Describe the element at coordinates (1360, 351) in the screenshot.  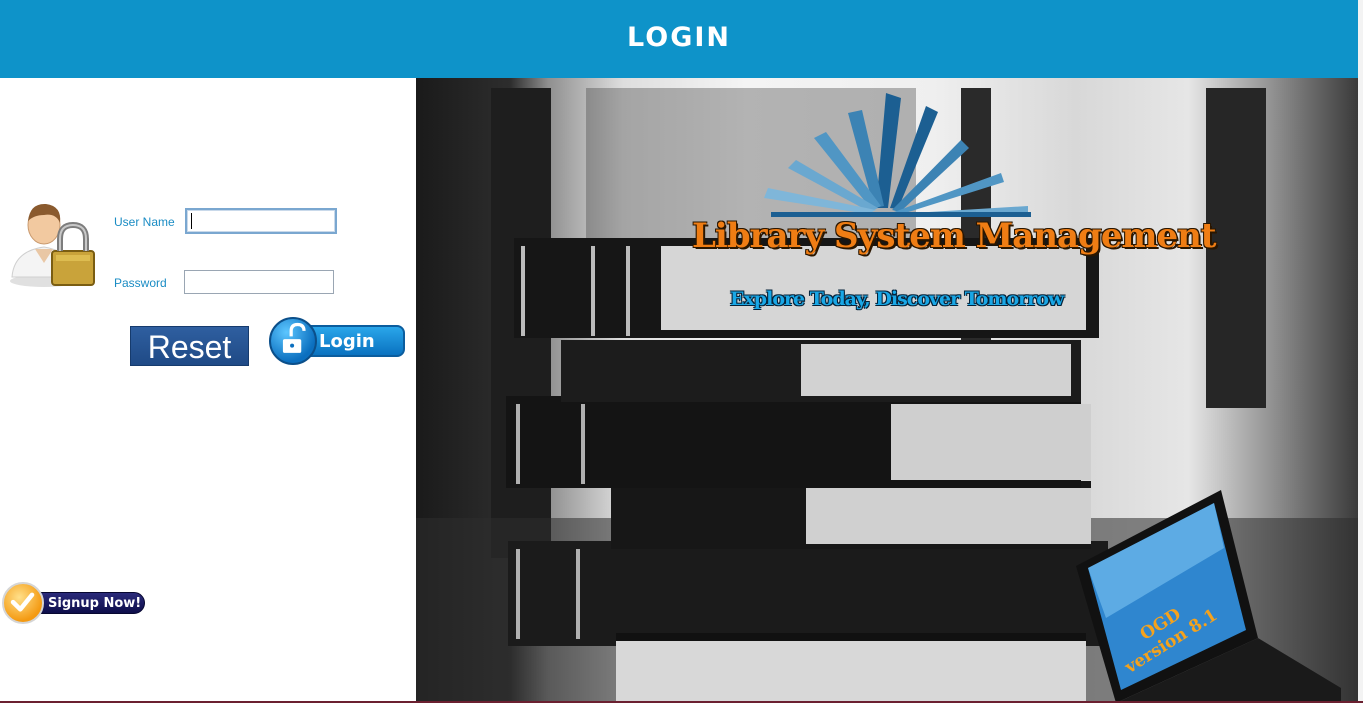
I see `window-edge` at that location.